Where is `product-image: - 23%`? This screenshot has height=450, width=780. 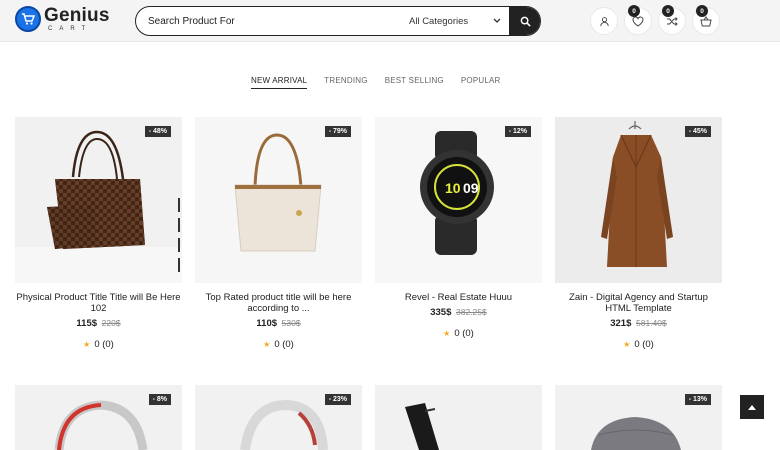
product-image: - 23% is located at coordinates (278, 417).